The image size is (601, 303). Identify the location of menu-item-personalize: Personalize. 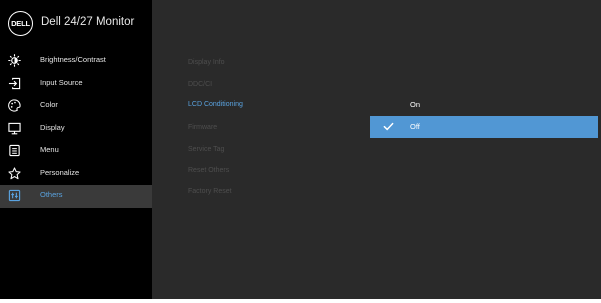
(76, 174).